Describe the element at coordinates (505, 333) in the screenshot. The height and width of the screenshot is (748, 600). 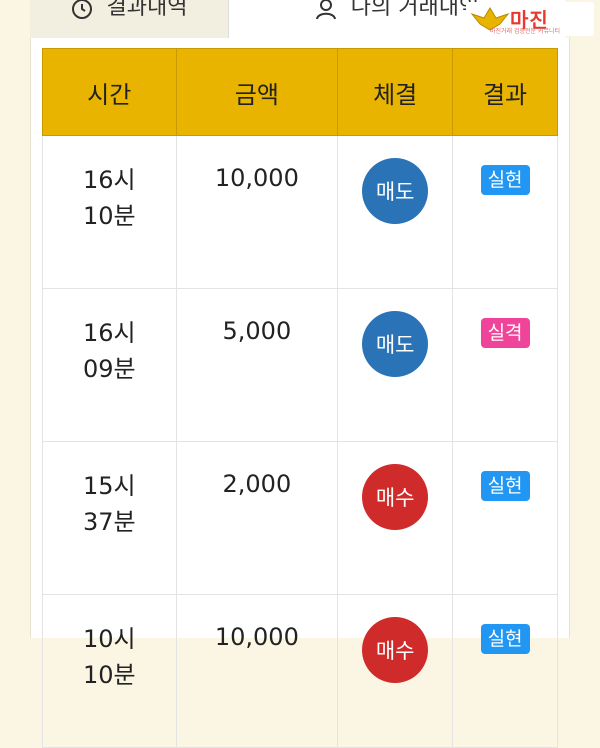
I see `result-badge: 실격` at that location.